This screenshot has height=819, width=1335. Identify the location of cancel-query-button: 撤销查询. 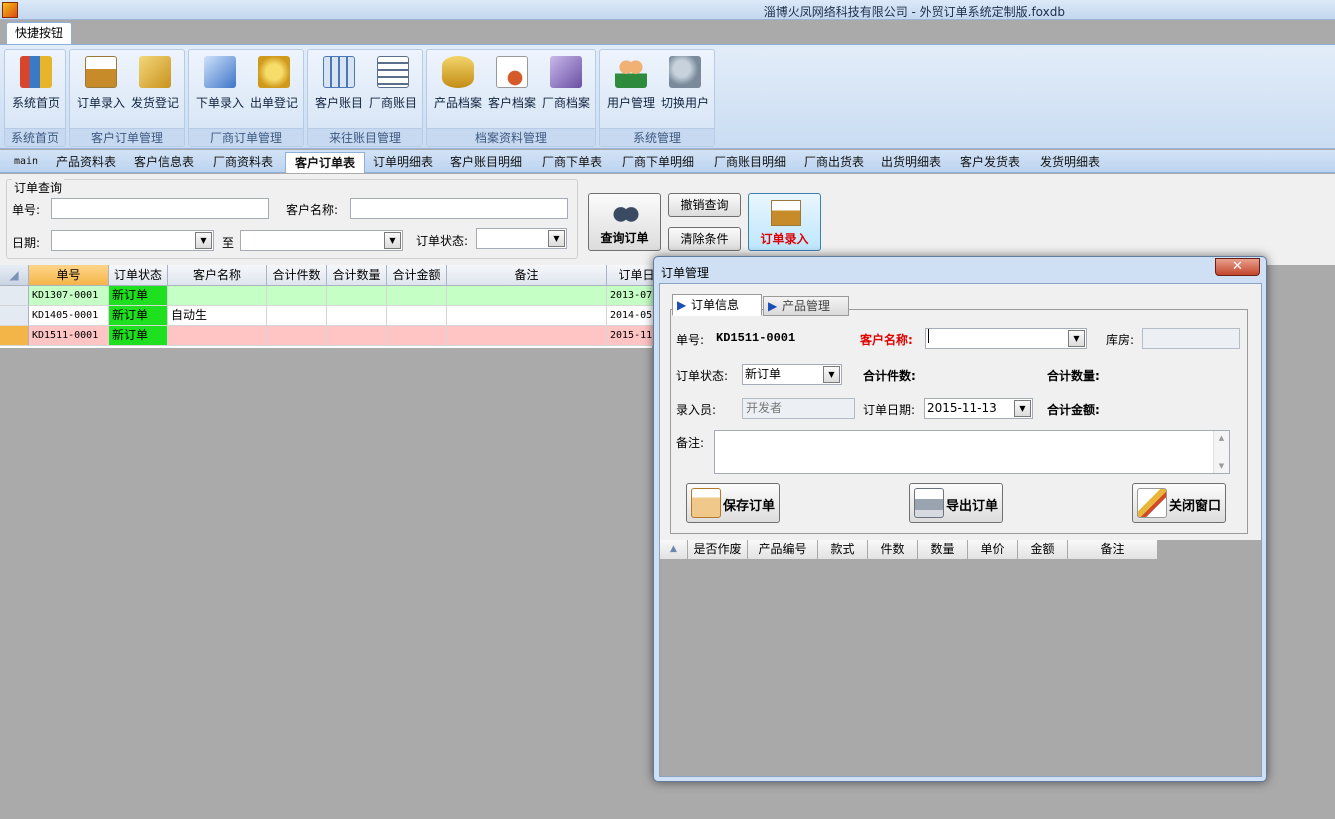
(704, 205).